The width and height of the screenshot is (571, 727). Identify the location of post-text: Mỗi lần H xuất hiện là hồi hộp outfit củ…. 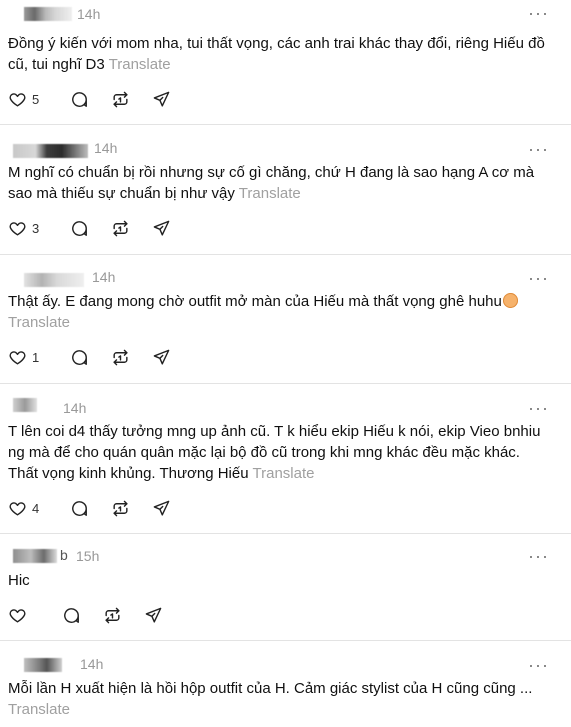
(270, 699).